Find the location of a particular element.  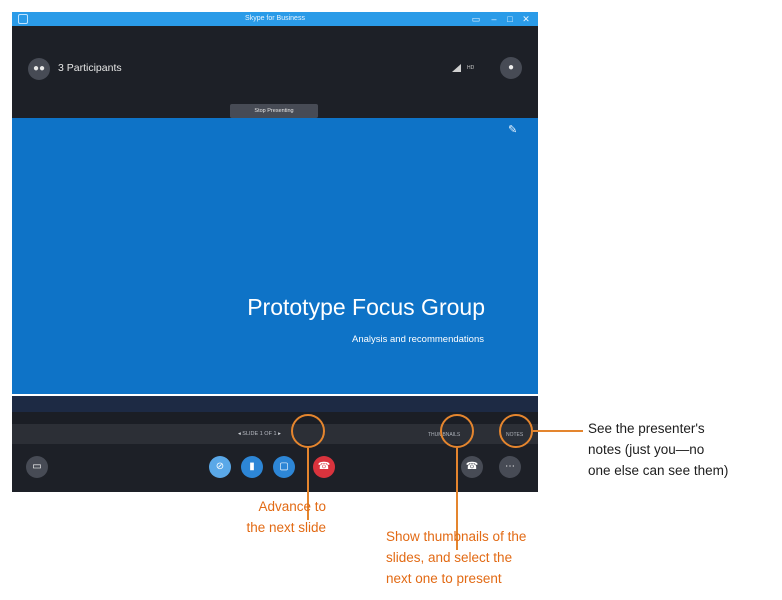

title-bar: Skype for Business ▭ – □ ✕ is located at coordinates (275, 19).